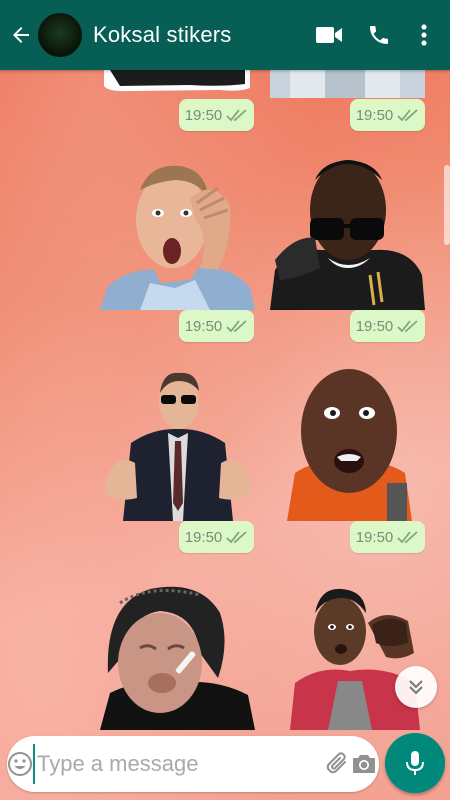 The image size is (450, 800). I want to click on sticker-bald-man, so click(349, 442).